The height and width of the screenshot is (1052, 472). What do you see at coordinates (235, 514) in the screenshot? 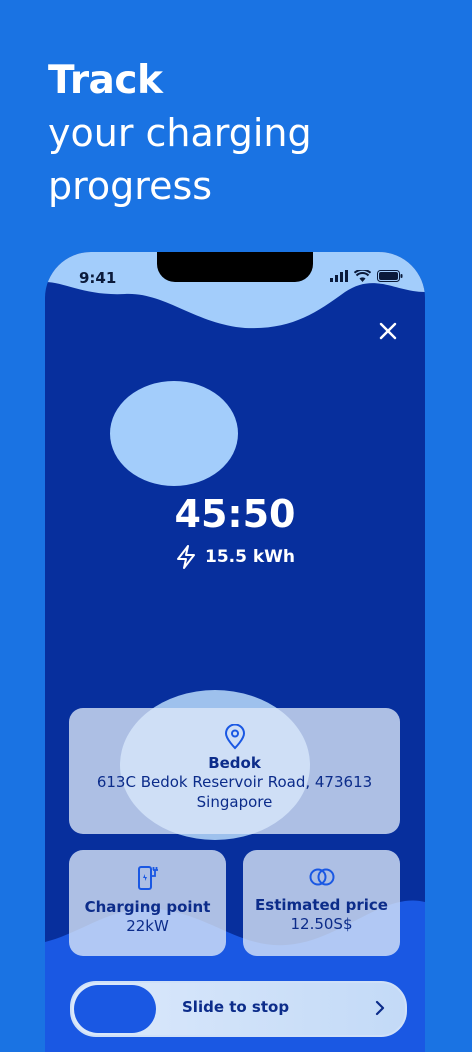
I see `charging-timer: 45:50` at bounding box center [235, 514].